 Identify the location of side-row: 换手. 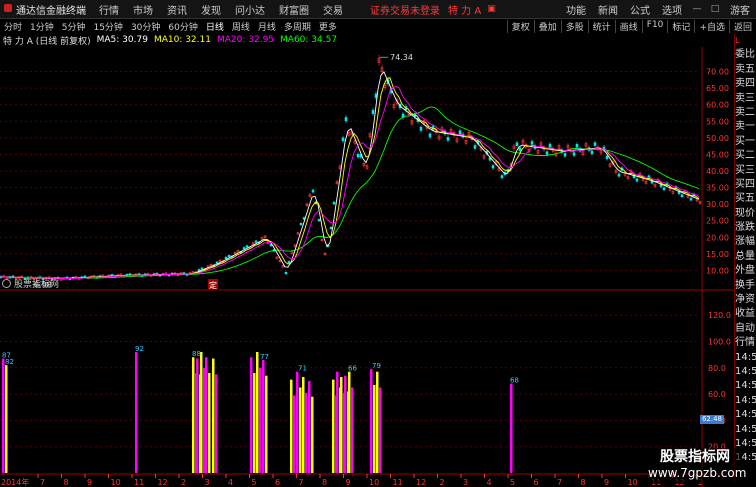
(745, 285).